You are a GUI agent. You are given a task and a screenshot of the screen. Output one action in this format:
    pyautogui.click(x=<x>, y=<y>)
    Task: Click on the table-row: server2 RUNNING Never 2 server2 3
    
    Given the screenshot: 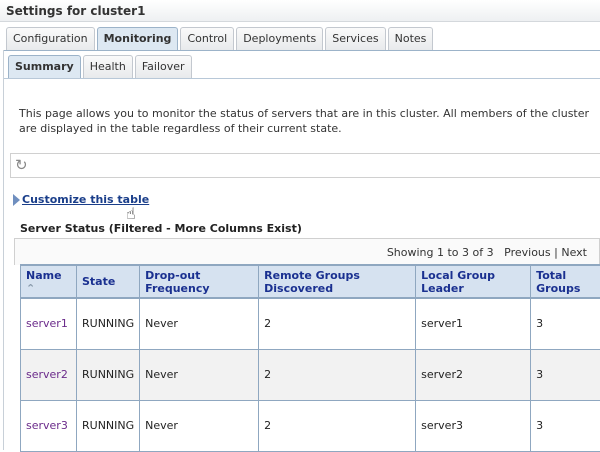 What is the action you would take?
    pyautogui.click(x=310, y=374)
    